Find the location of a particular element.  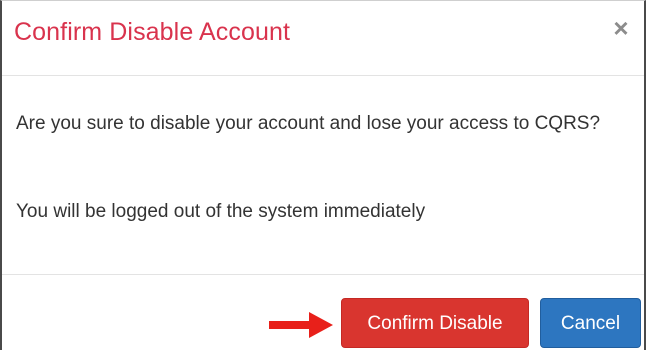

close-icon: × is located at coordinates (621, 28).